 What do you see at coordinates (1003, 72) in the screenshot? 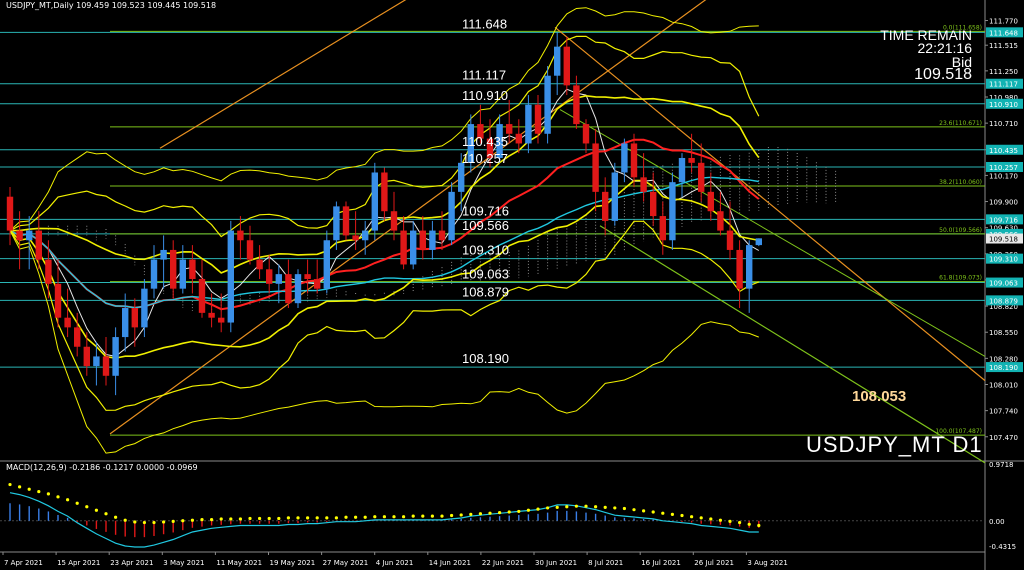
I see `price-tick-label: 111.250` at bounding box center [1003, 72].